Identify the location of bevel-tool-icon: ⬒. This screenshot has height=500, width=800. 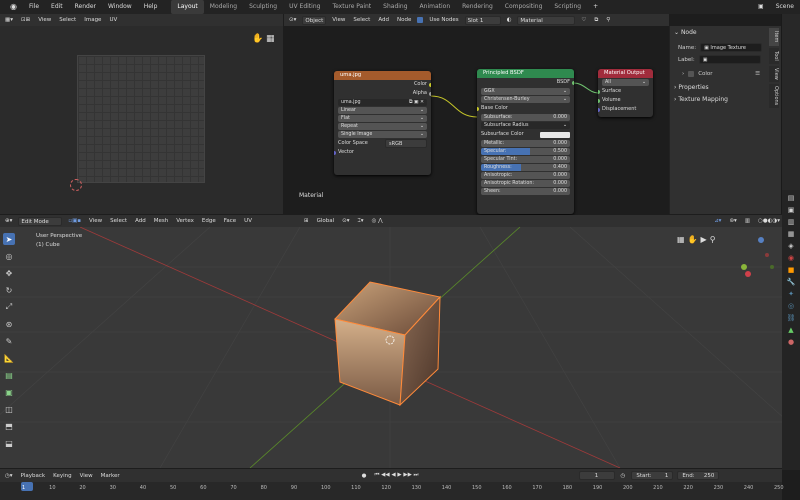
(9, 426).